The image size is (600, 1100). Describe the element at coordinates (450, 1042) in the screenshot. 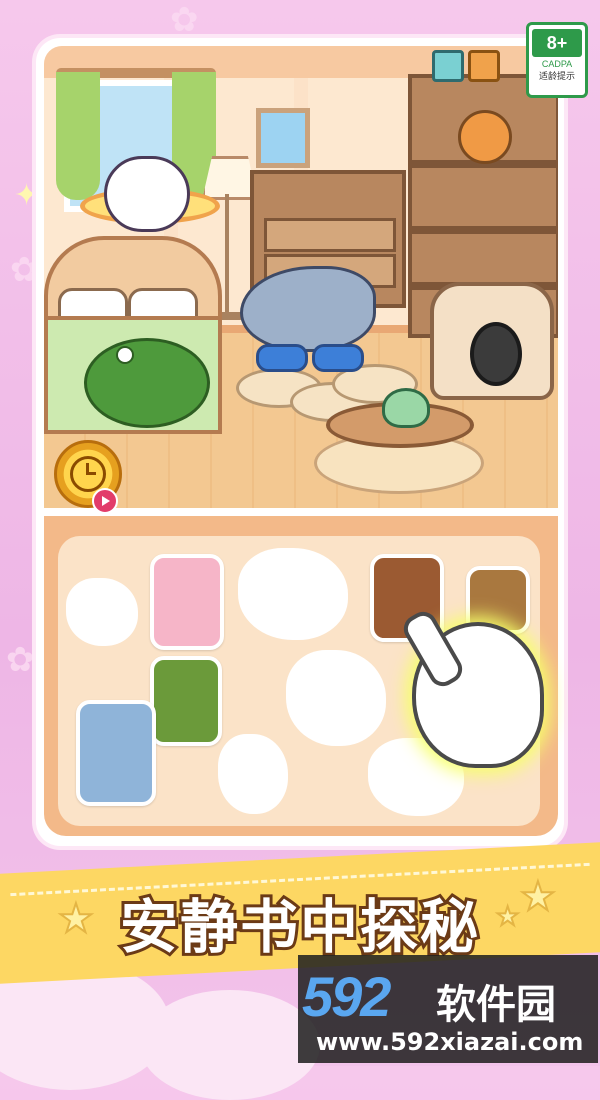

I see `watermark-url: www.592xiazai.com` at that location.